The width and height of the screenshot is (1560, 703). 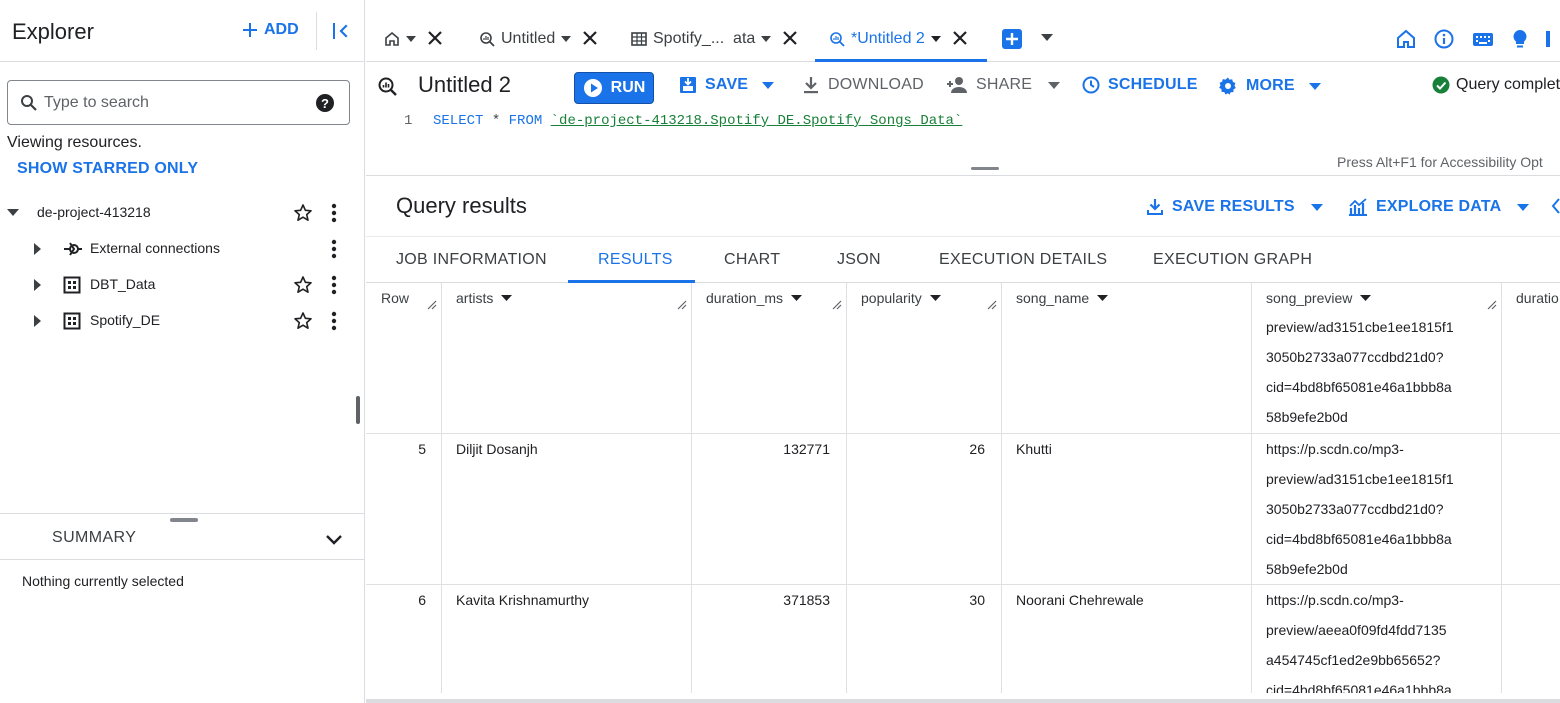 I want to click on sql-operator: *, so click(x=496, y=121).